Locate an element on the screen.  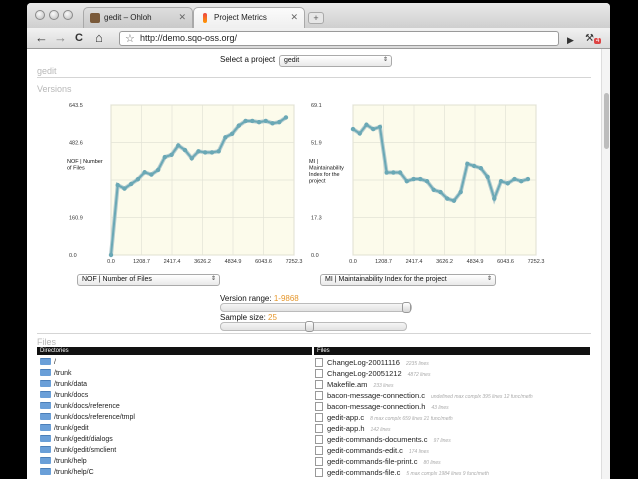
file-row: Makefile.am 233 lines is located at coordinates (354, 385).